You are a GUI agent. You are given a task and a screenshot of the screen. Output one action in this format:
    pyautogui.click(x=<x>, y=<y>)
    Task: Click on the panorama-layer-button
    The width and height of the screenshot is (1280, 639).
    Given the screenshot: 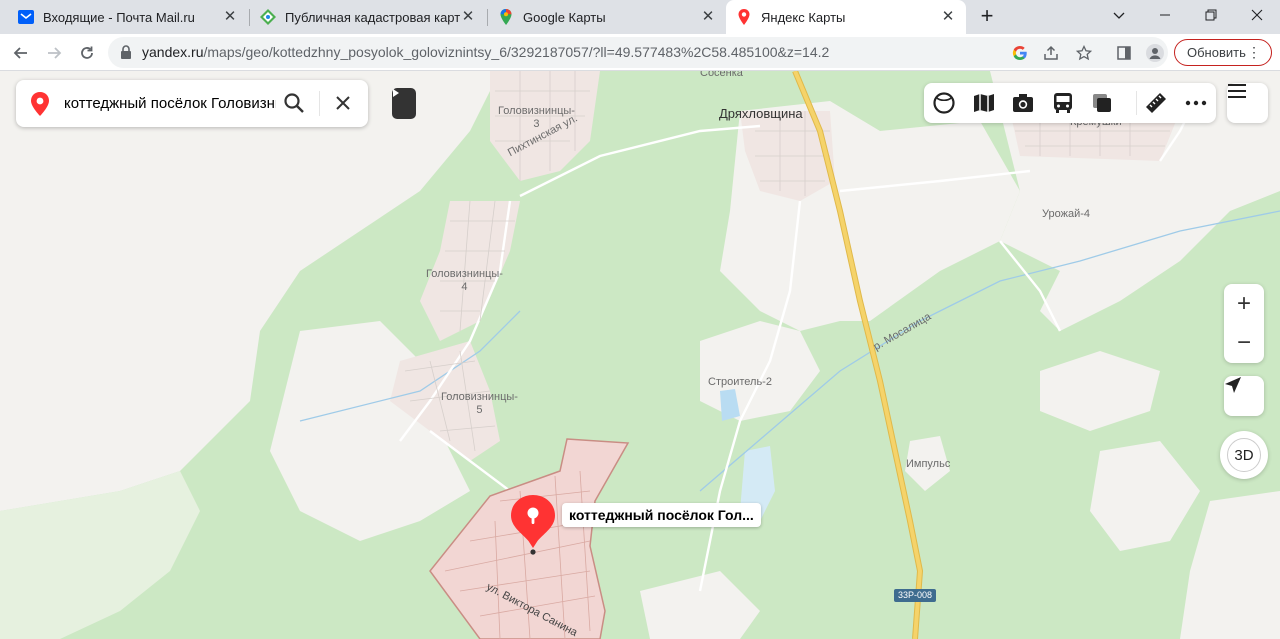 What is the action you would take?
    pyautogui.click(x=944, y=103)
    